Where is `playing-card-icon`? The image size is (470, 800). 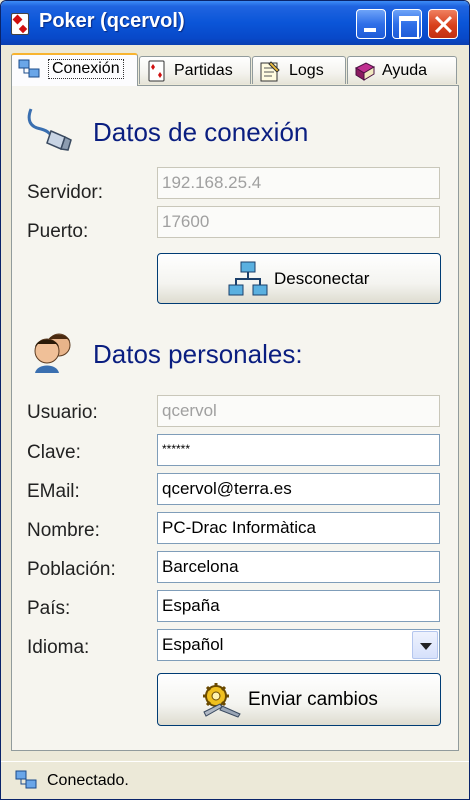 playing-card-icon is located at coordinates (20, 24).